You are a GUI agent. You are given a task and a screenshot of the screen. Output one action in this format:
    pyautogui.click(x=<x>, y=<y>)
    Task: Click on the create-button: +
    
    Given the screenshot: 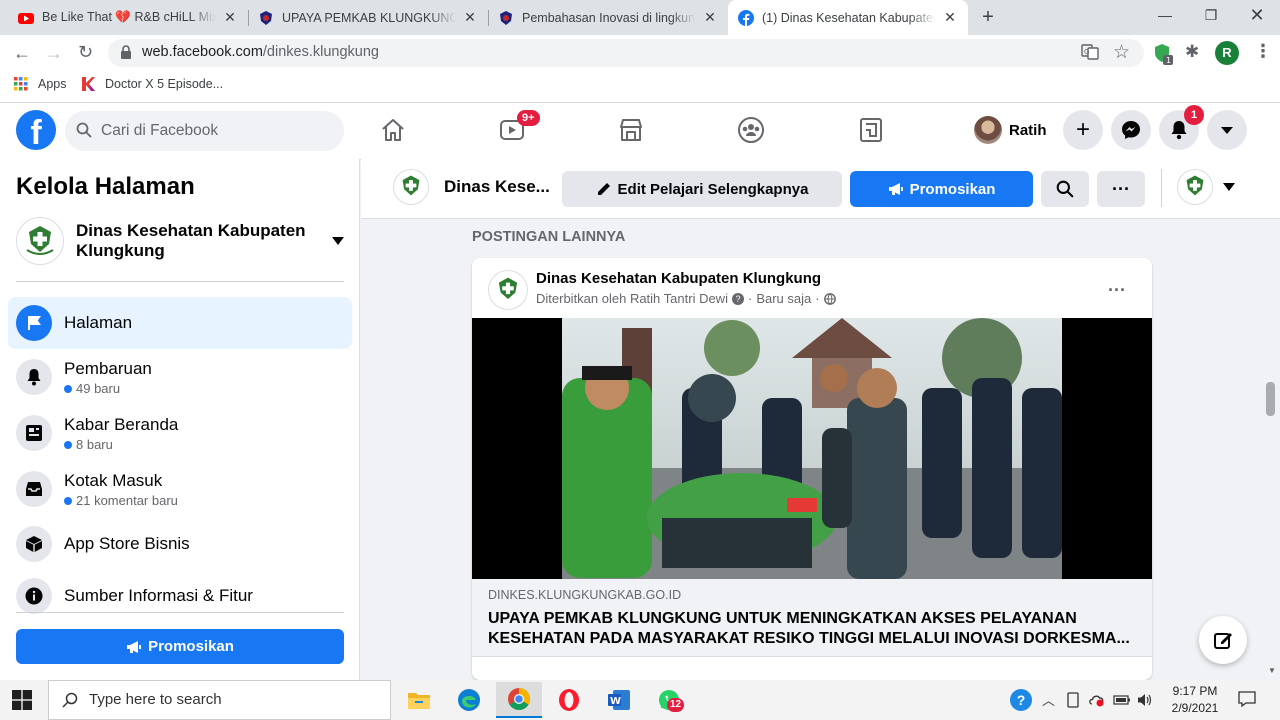 What is the action you would take?
    pyautogui.click(x=1083, y=130)
    